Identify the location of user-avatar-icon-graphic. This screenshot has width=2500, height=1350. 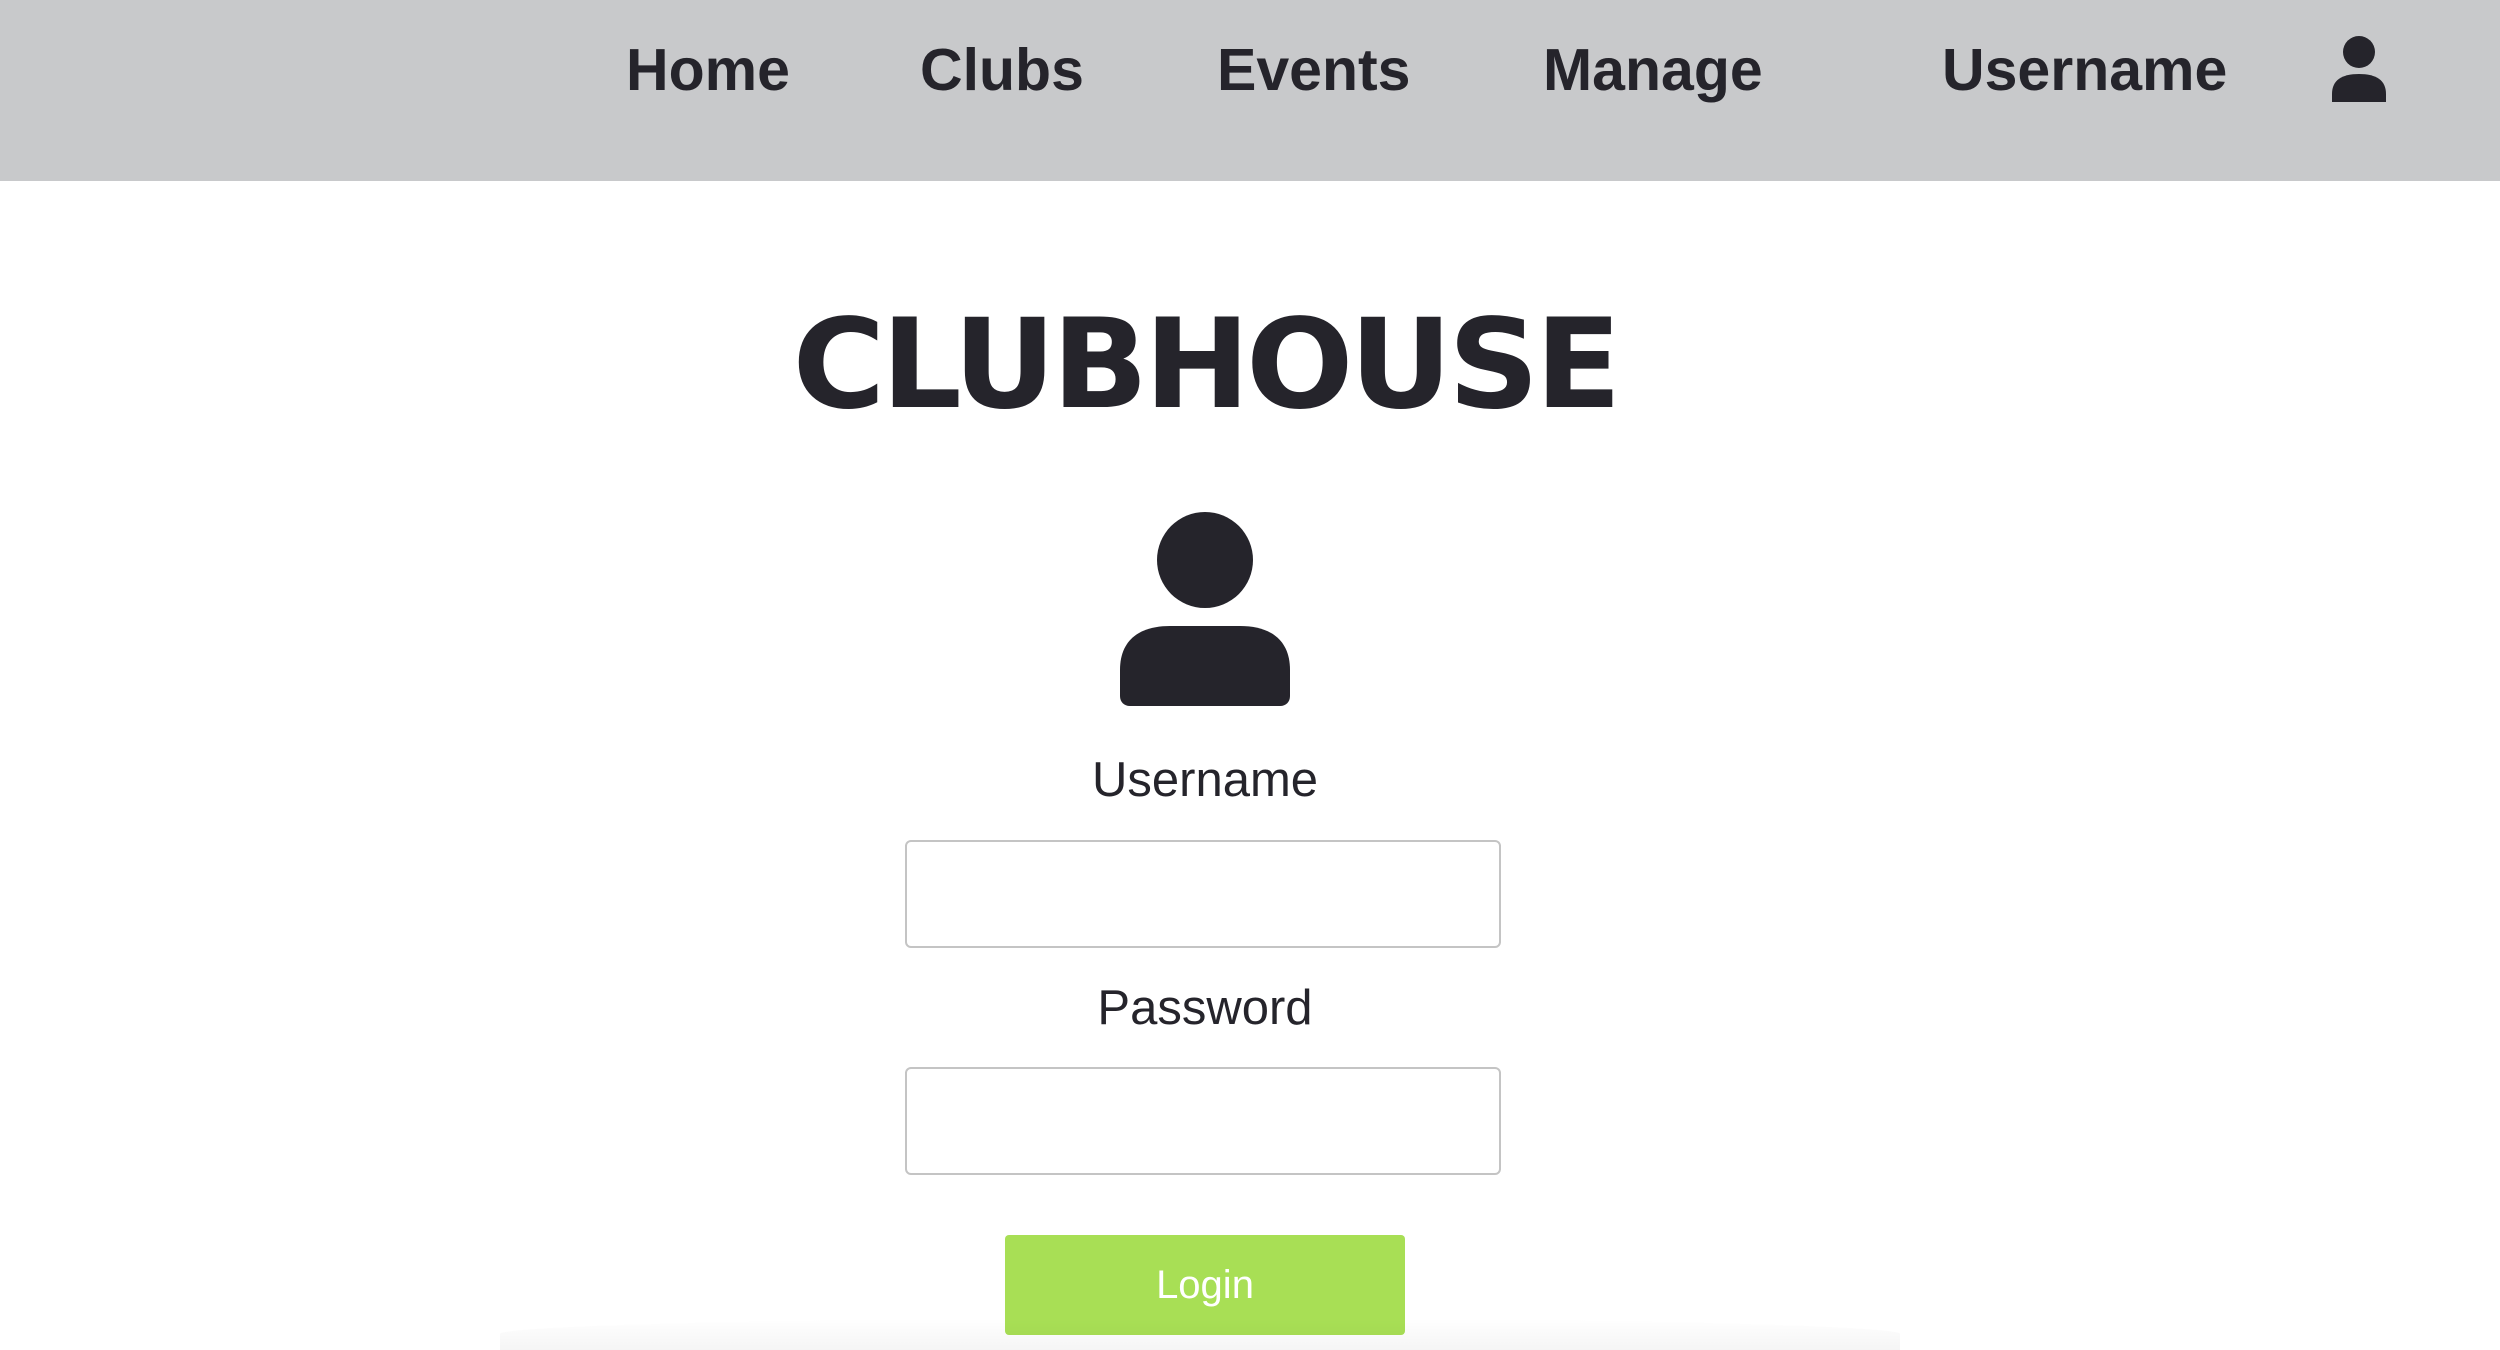
(1205, 609).